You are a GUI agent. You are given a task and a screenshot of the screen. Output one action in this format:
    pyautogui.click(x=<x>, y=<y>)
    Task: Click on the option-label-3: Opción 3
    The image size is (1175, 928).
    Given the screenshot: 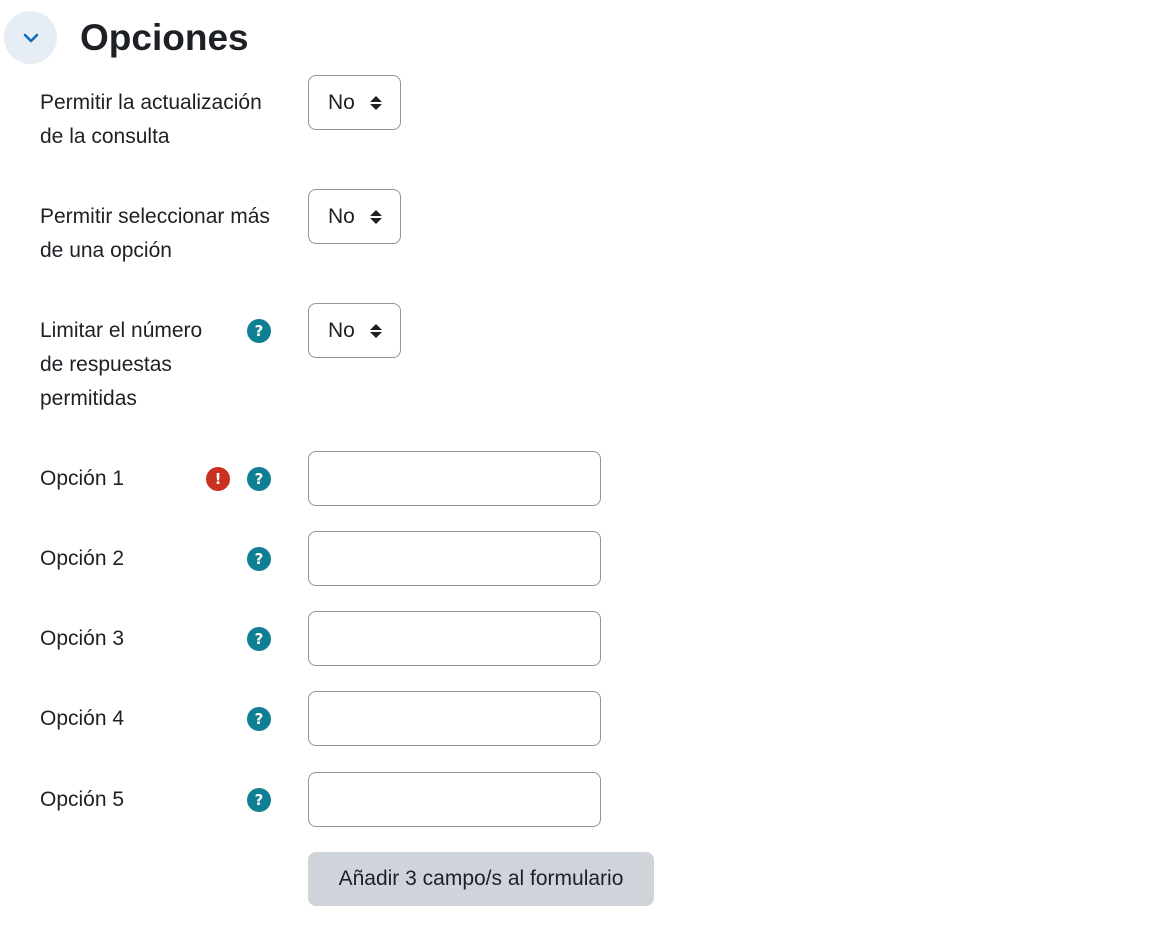 What is the action you would take?
    pyautogui.click(x=82, y=638)
    